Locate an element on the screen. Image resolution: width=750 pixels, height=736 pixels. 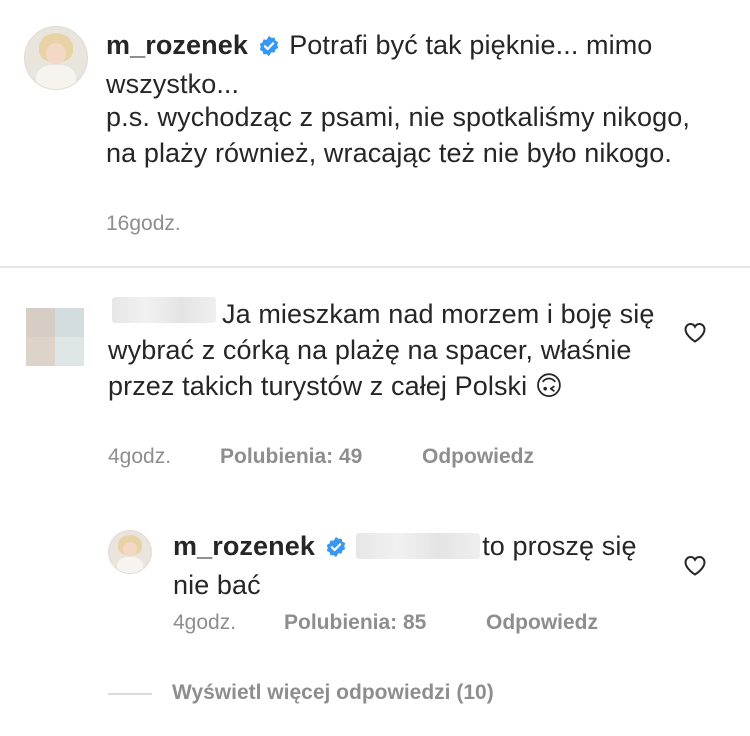
reply-likes-link: Polubienia: 85 is located at coordinates (385, 623).